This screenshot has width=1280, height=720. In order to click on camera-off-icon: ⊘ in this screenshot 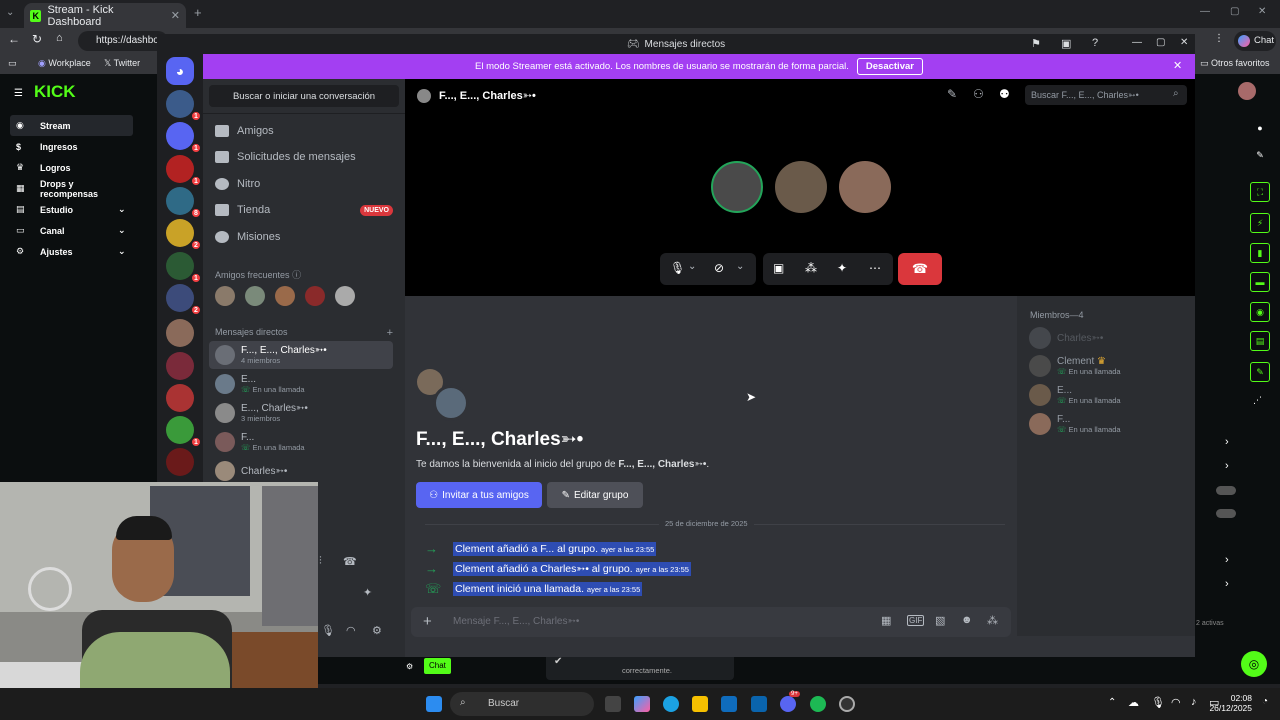, I will do `click(719, 268)`.